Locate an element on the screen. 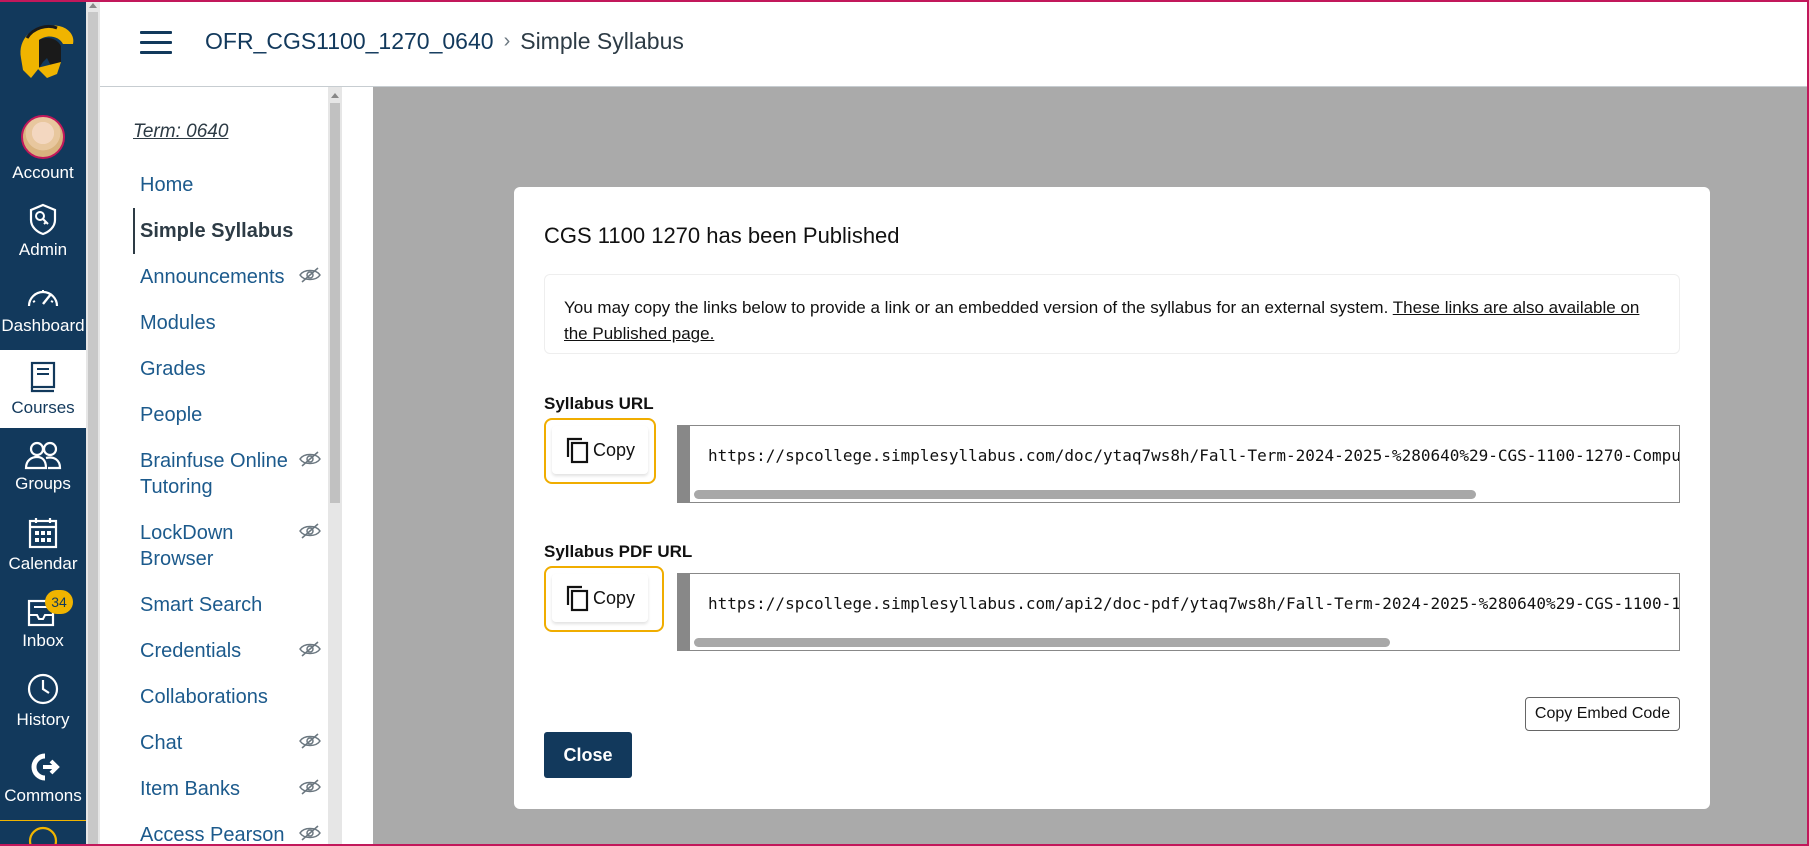 This screenshot has height=846, width=1809. course-nav-announcements: Announcements is located at coordinates (227, 277).